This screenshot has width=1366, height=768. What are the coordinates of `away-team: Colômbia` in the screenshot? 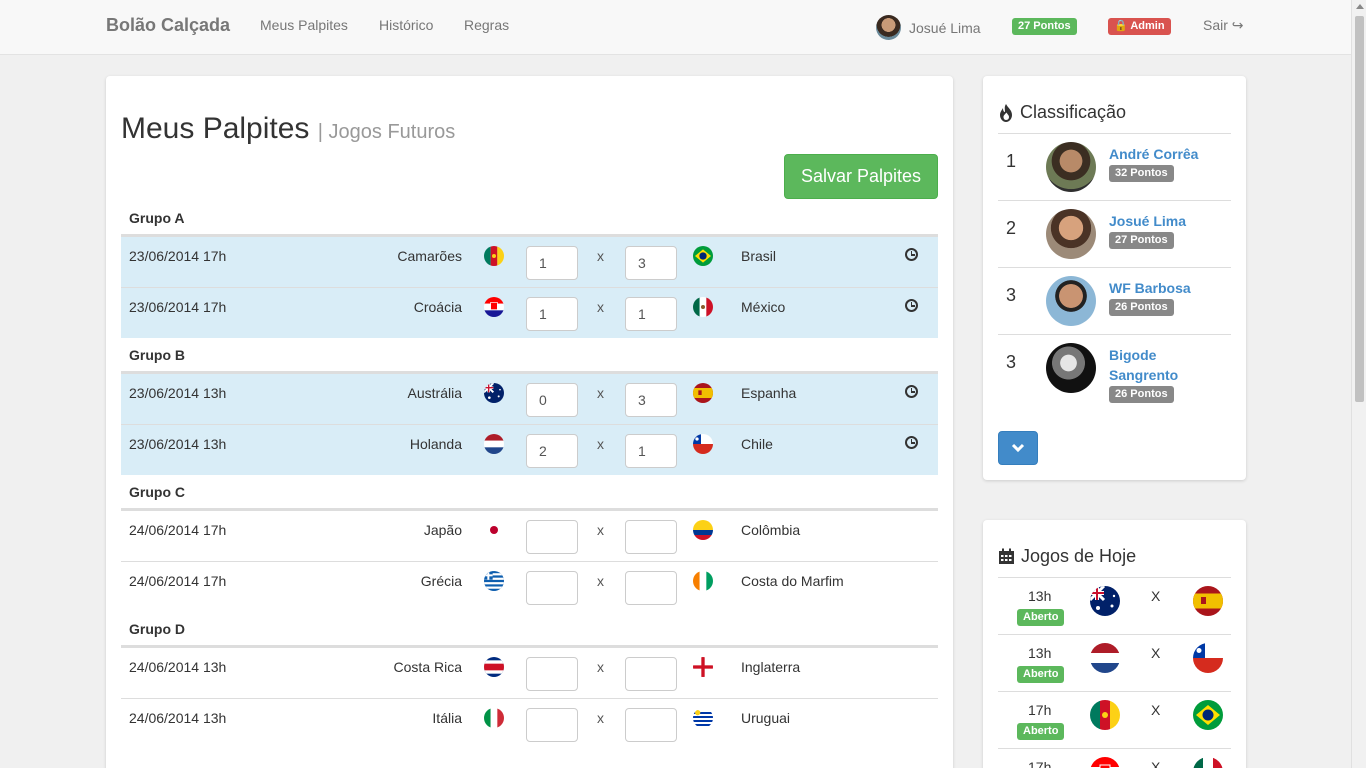 It's located at (771, 530).